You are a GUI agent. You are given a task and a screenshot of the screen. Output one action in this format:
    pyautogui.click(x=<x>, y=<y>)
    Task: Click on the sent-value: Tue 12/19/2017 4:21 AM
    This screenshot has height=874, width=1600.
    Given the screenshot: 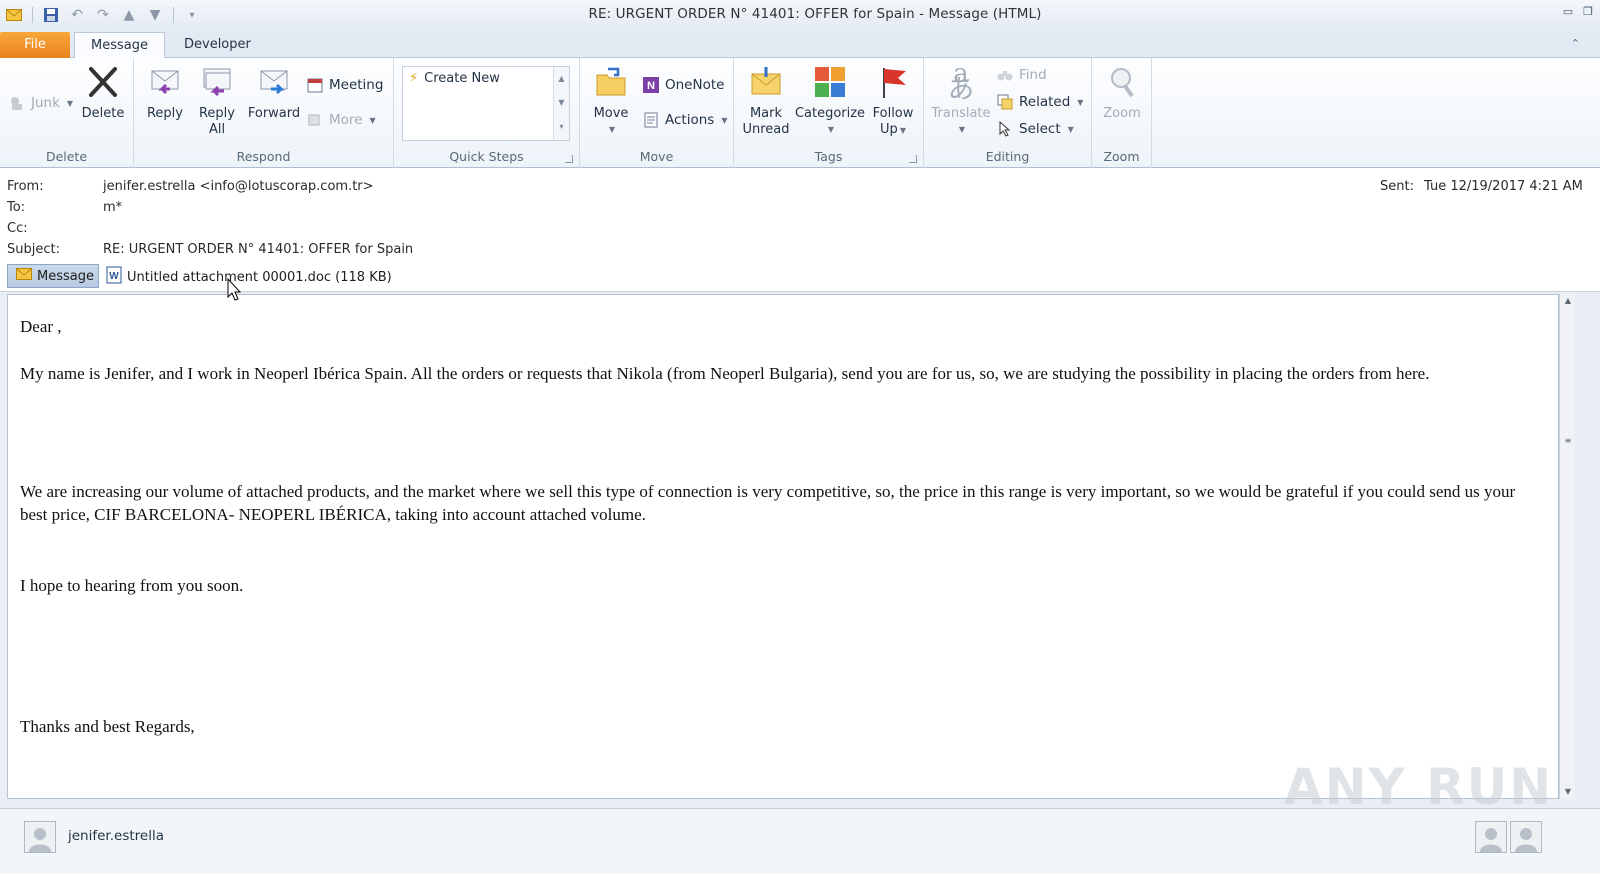 What is the action you would take?
    pyautogui.click(x=1503, y=186)
    